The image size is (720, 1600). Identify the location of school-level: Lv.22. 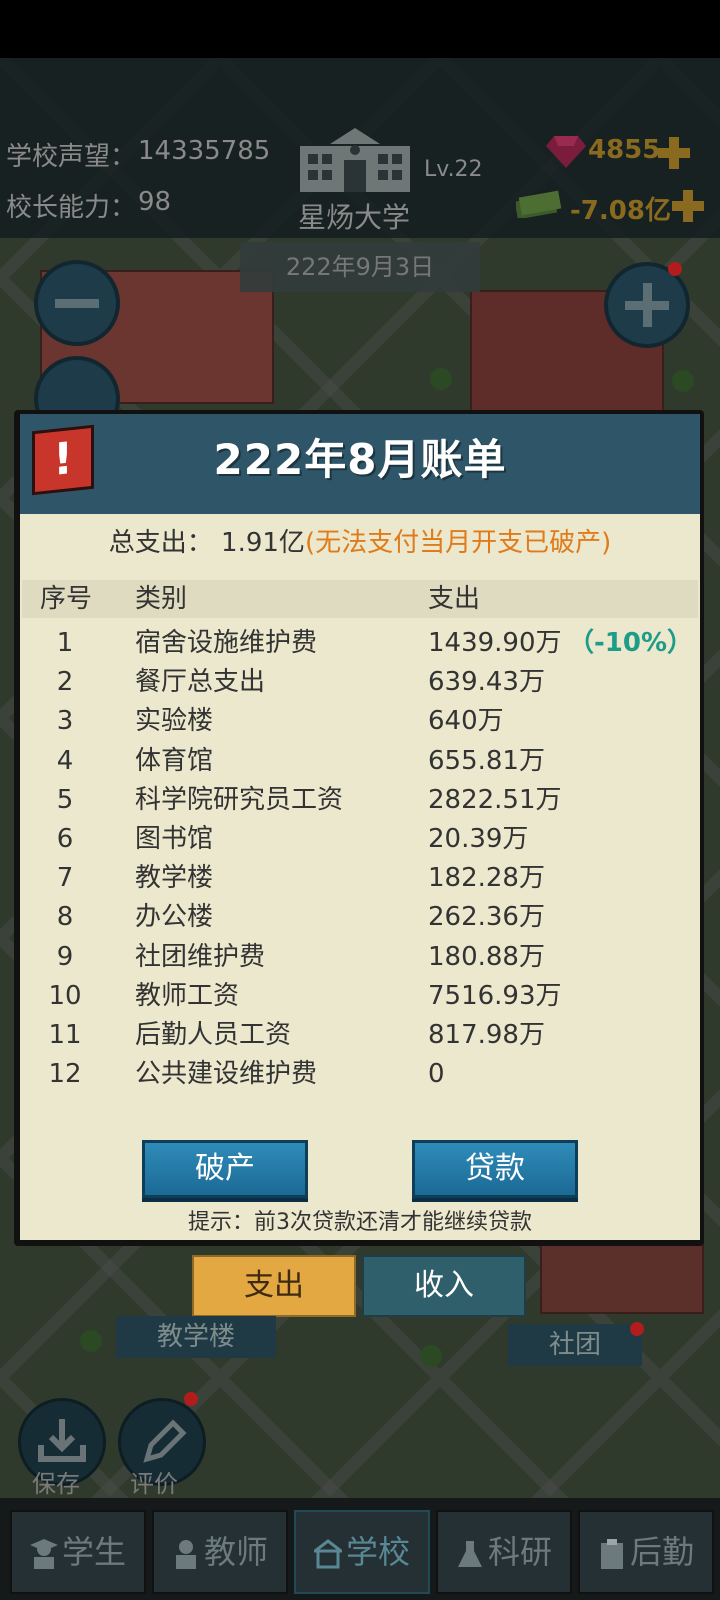
(453, 169).